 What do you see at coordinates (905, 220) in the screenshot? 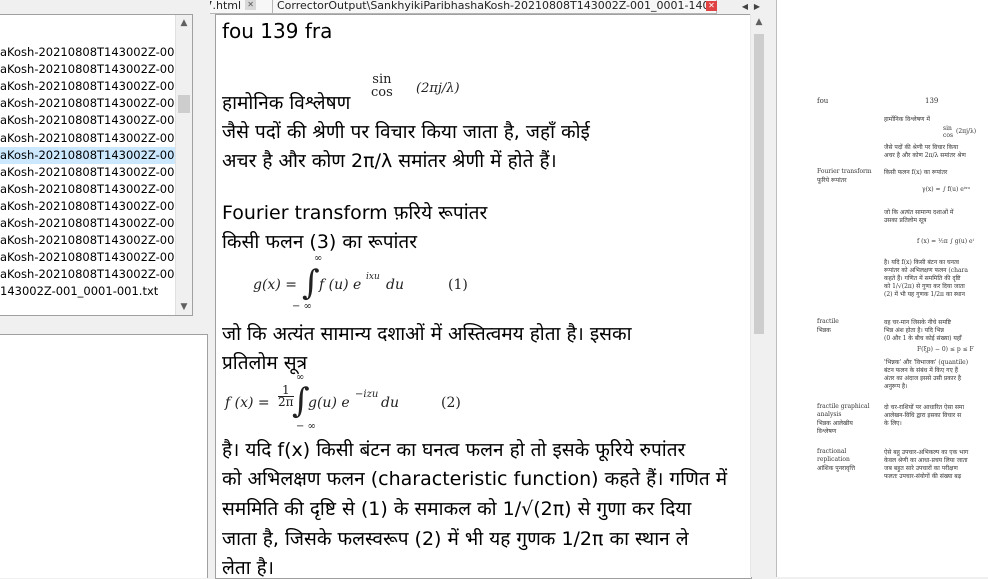
I see `scan-text: उसका प्रतिलोम सूत्र` at bounding box center [905, 220].